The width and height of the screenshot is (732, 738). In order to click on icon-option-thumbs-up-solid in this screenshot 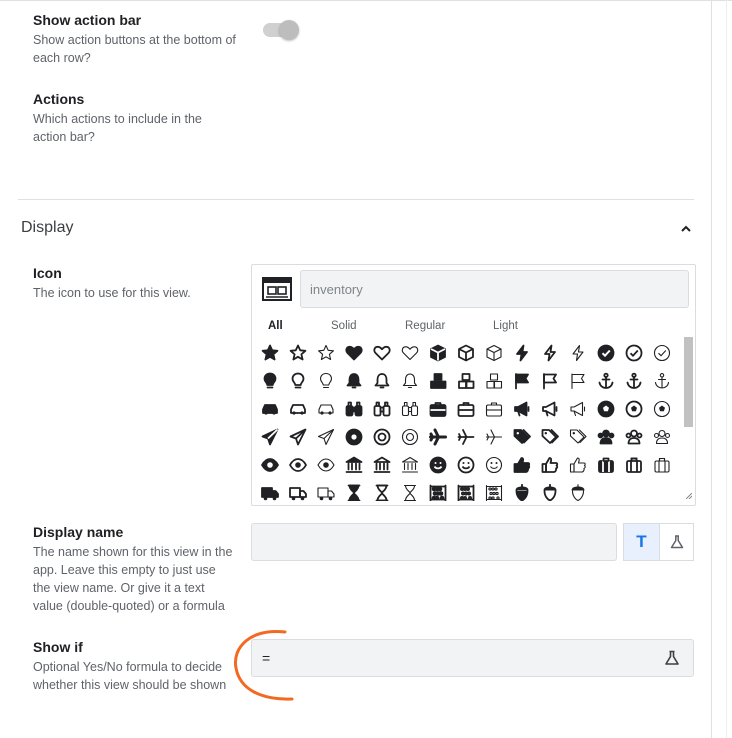, I will do `click(522, 465)`.